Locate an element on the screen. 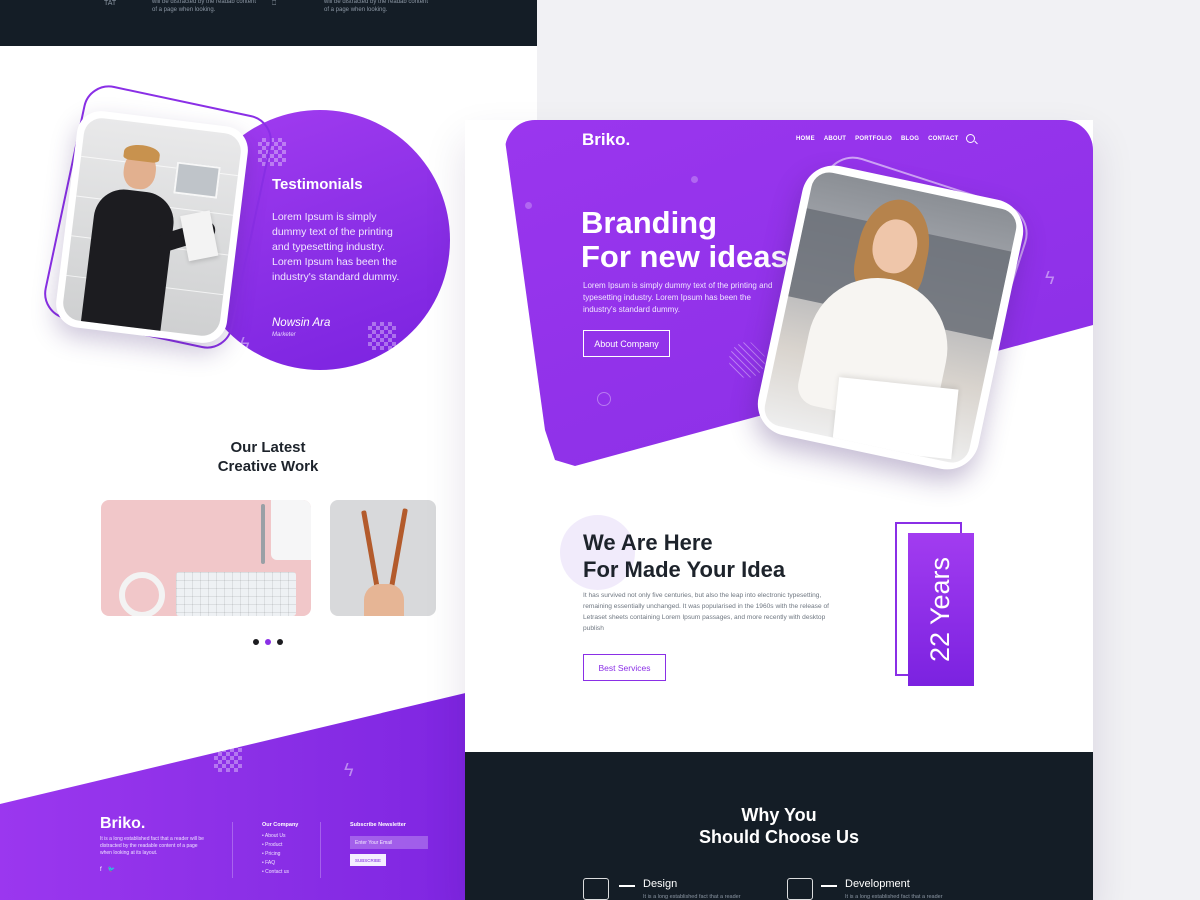  best-services-button: Best Services is located at coordinates (624, 667).